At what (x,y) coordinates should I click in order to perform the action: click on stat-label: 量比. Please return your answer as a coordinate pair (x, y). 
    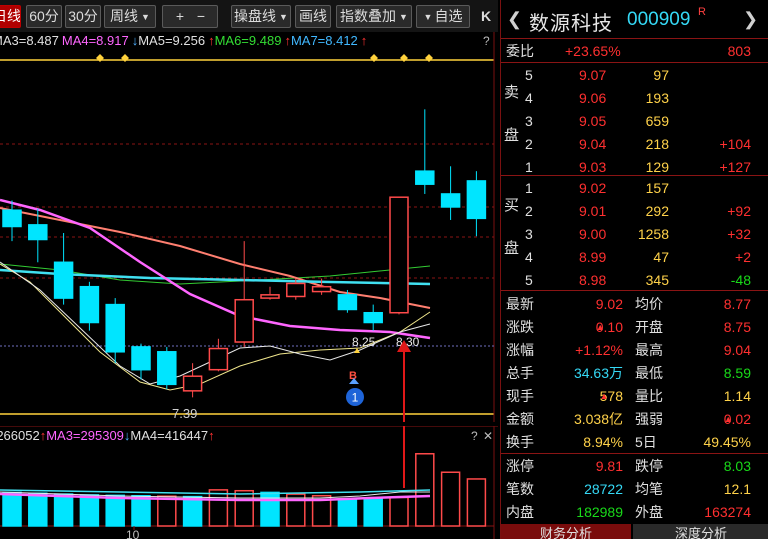
    Looking at the image, I should click on (649, 396).